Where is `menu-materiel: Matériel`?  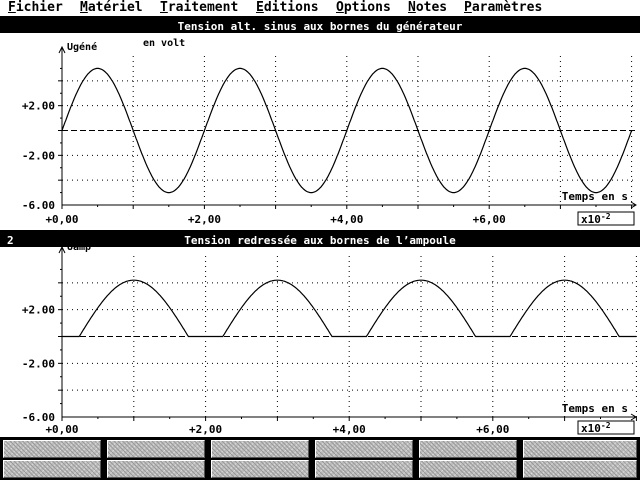 menu-materiel: Matériel is located at coordinates (111, 8).